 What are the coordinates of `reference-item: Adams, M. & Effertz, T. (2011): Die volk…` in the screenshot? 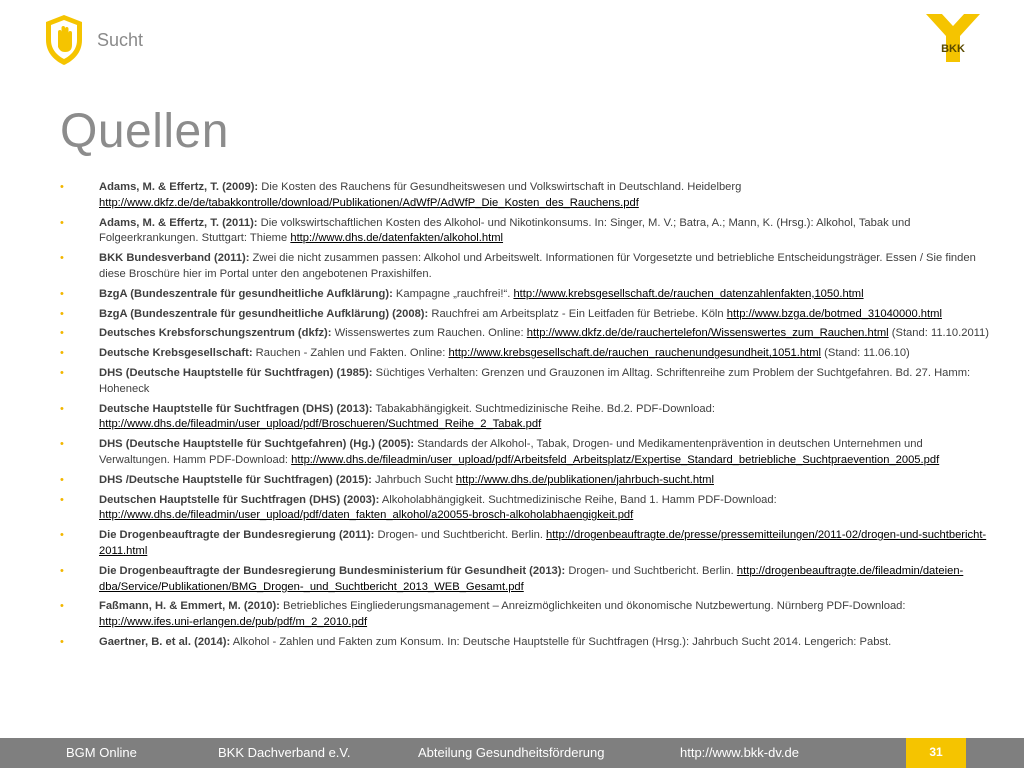 It's located at (525, 232).